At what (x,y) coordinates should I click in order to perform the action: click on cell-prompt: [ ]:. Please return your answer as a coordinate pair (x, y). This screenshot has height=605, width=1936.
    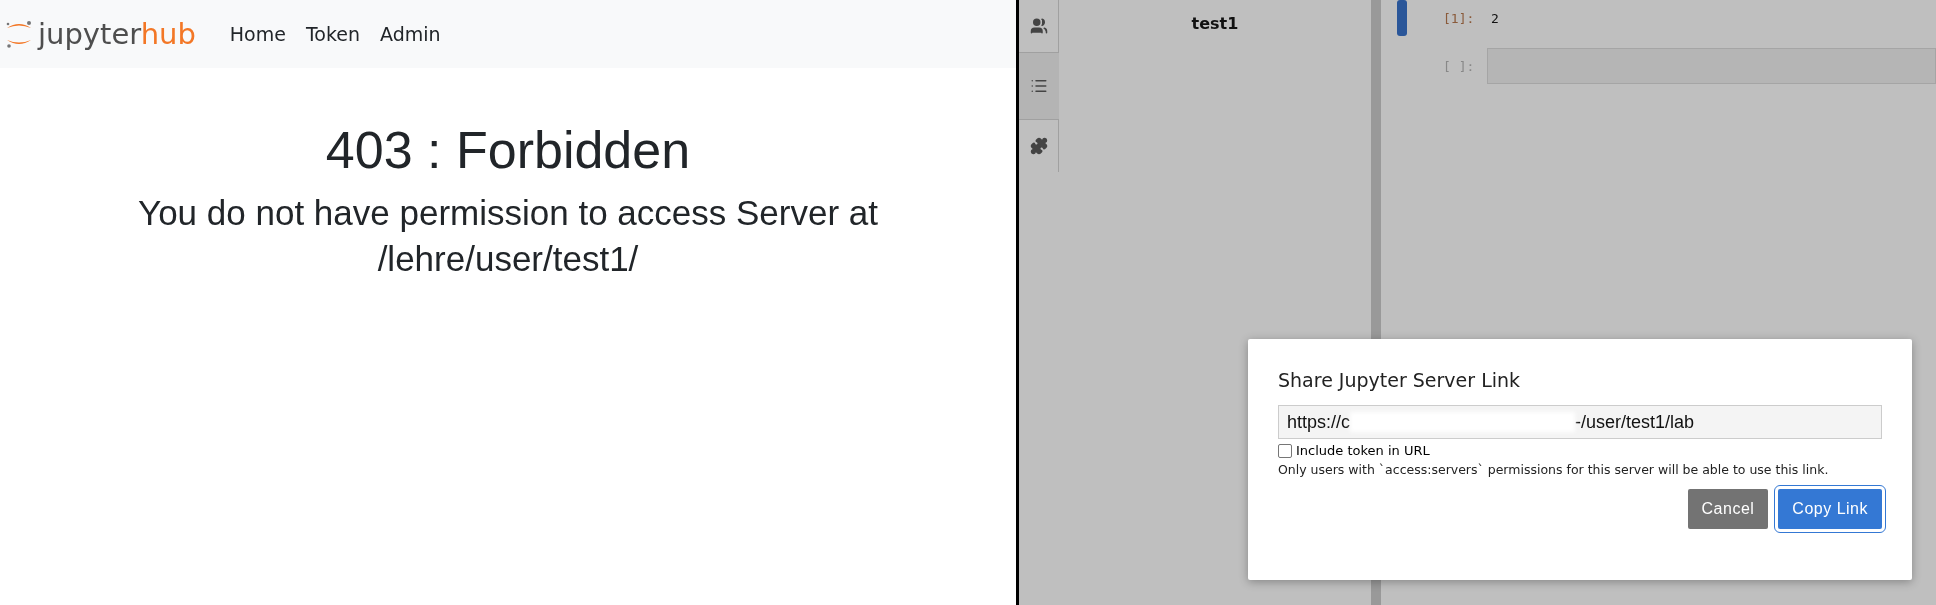
    Looking at the image, I should click on (1459, 66).